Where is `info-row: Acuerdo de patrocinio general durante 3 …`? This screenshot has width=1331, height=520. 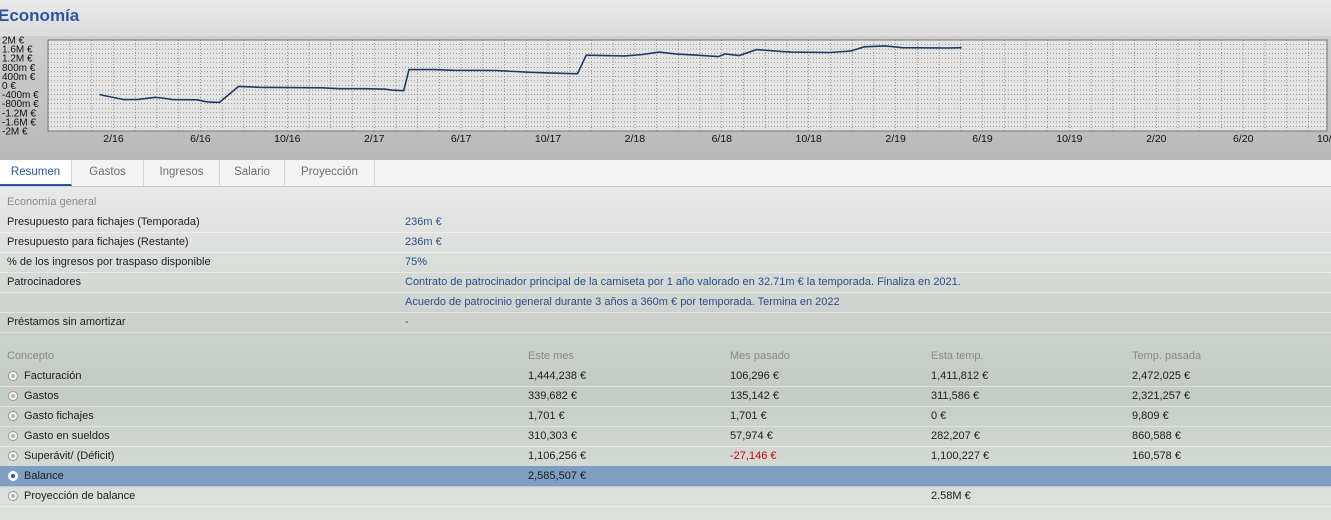 info-row: Acuerdo de patrocinio general durante 3 … is located at coordinates (665, 302).